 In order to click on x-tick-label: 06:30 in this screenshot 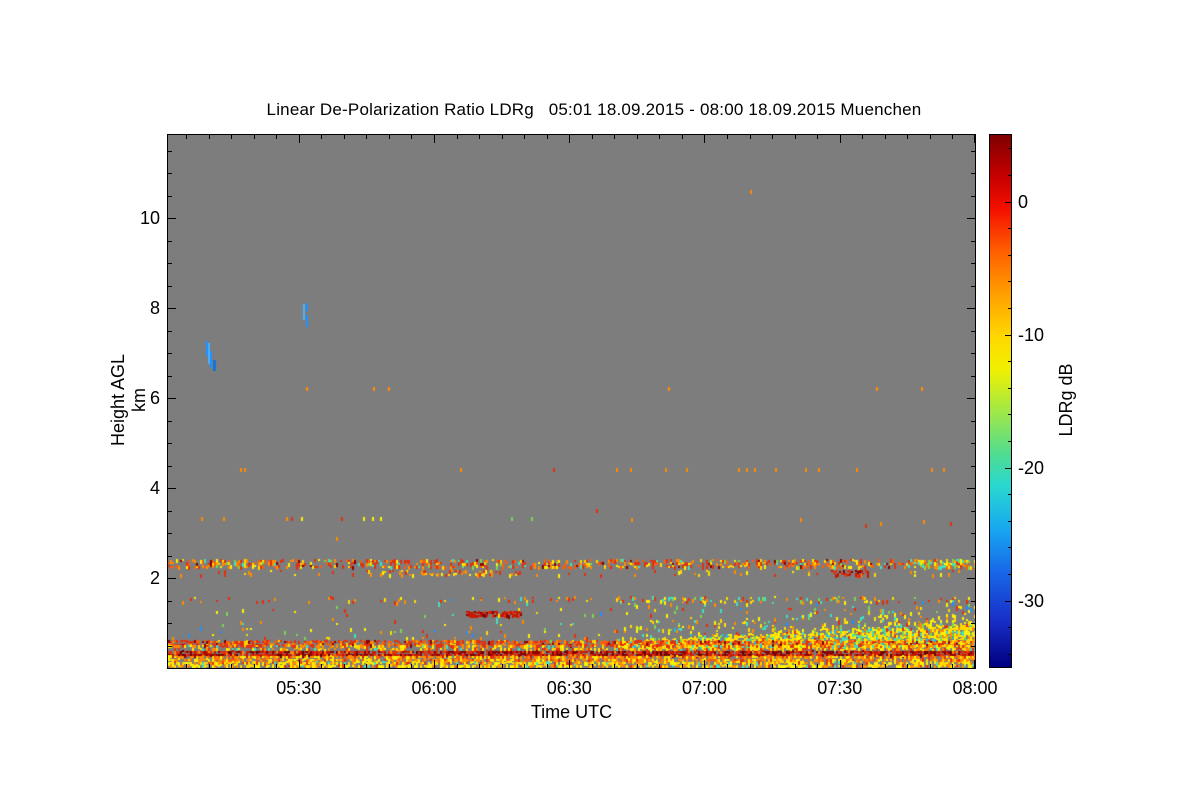, I will do `click(569, 688)`.